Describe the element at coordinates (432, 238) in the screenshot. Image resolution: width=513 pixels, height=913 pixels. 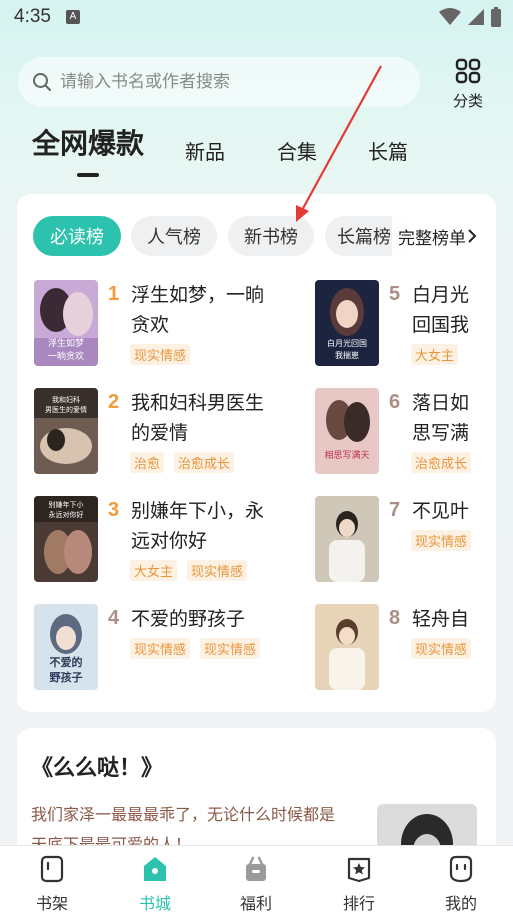
I see `full-list-label: 完整榜单` at that location.